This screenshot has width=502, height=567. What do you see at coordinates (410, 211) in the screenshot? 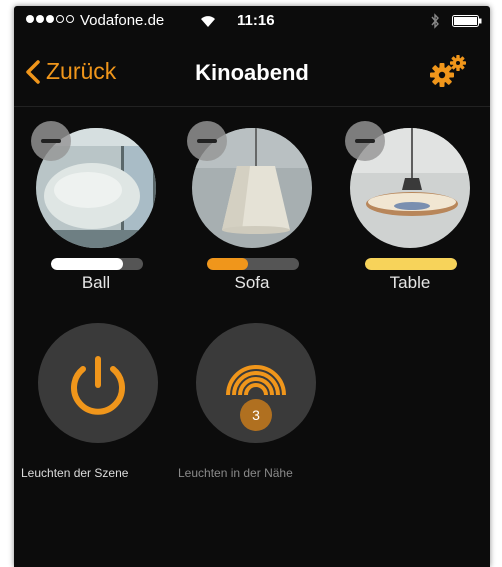
I see `lamp-tile-table: Table` at bounding box center [410, 211].